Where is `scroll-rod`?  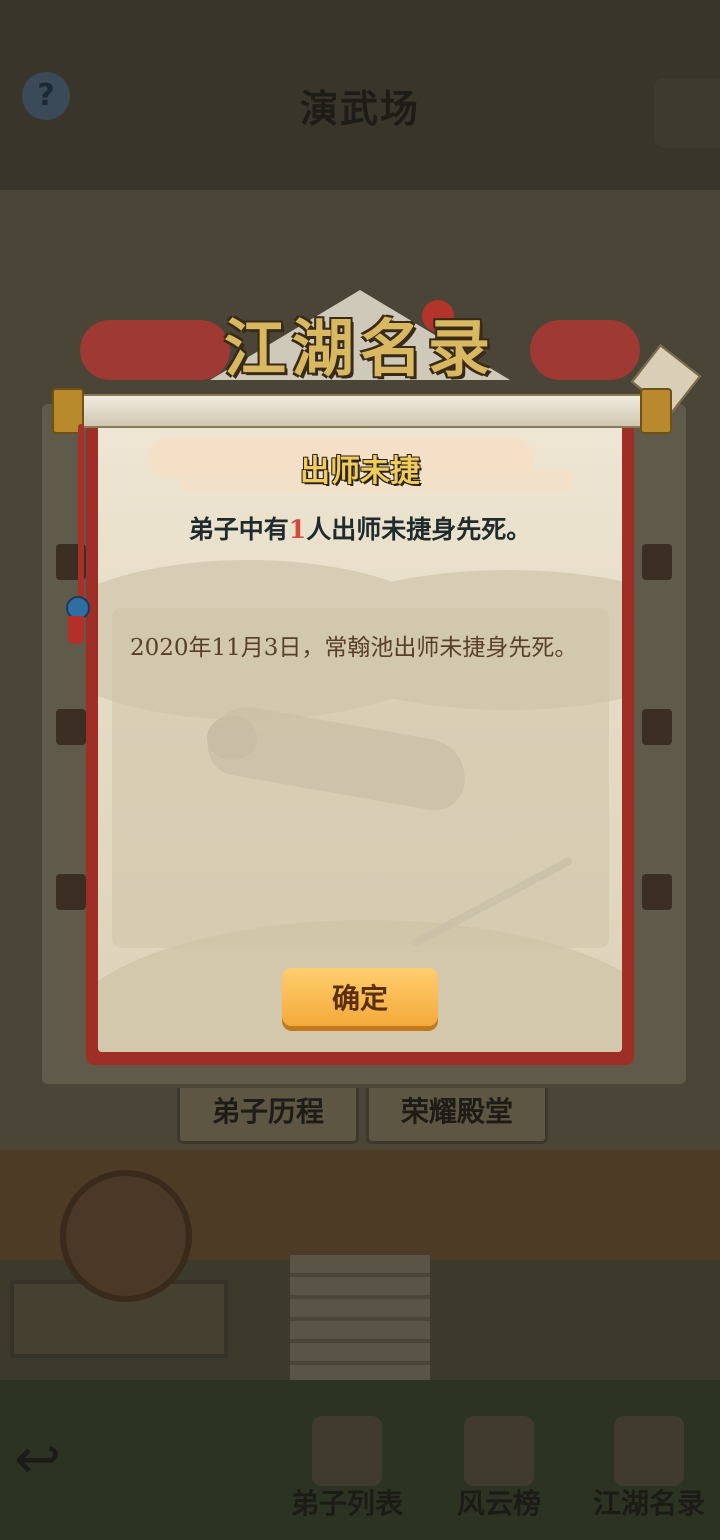
scroll-rod is located at coordinates (362, 411).